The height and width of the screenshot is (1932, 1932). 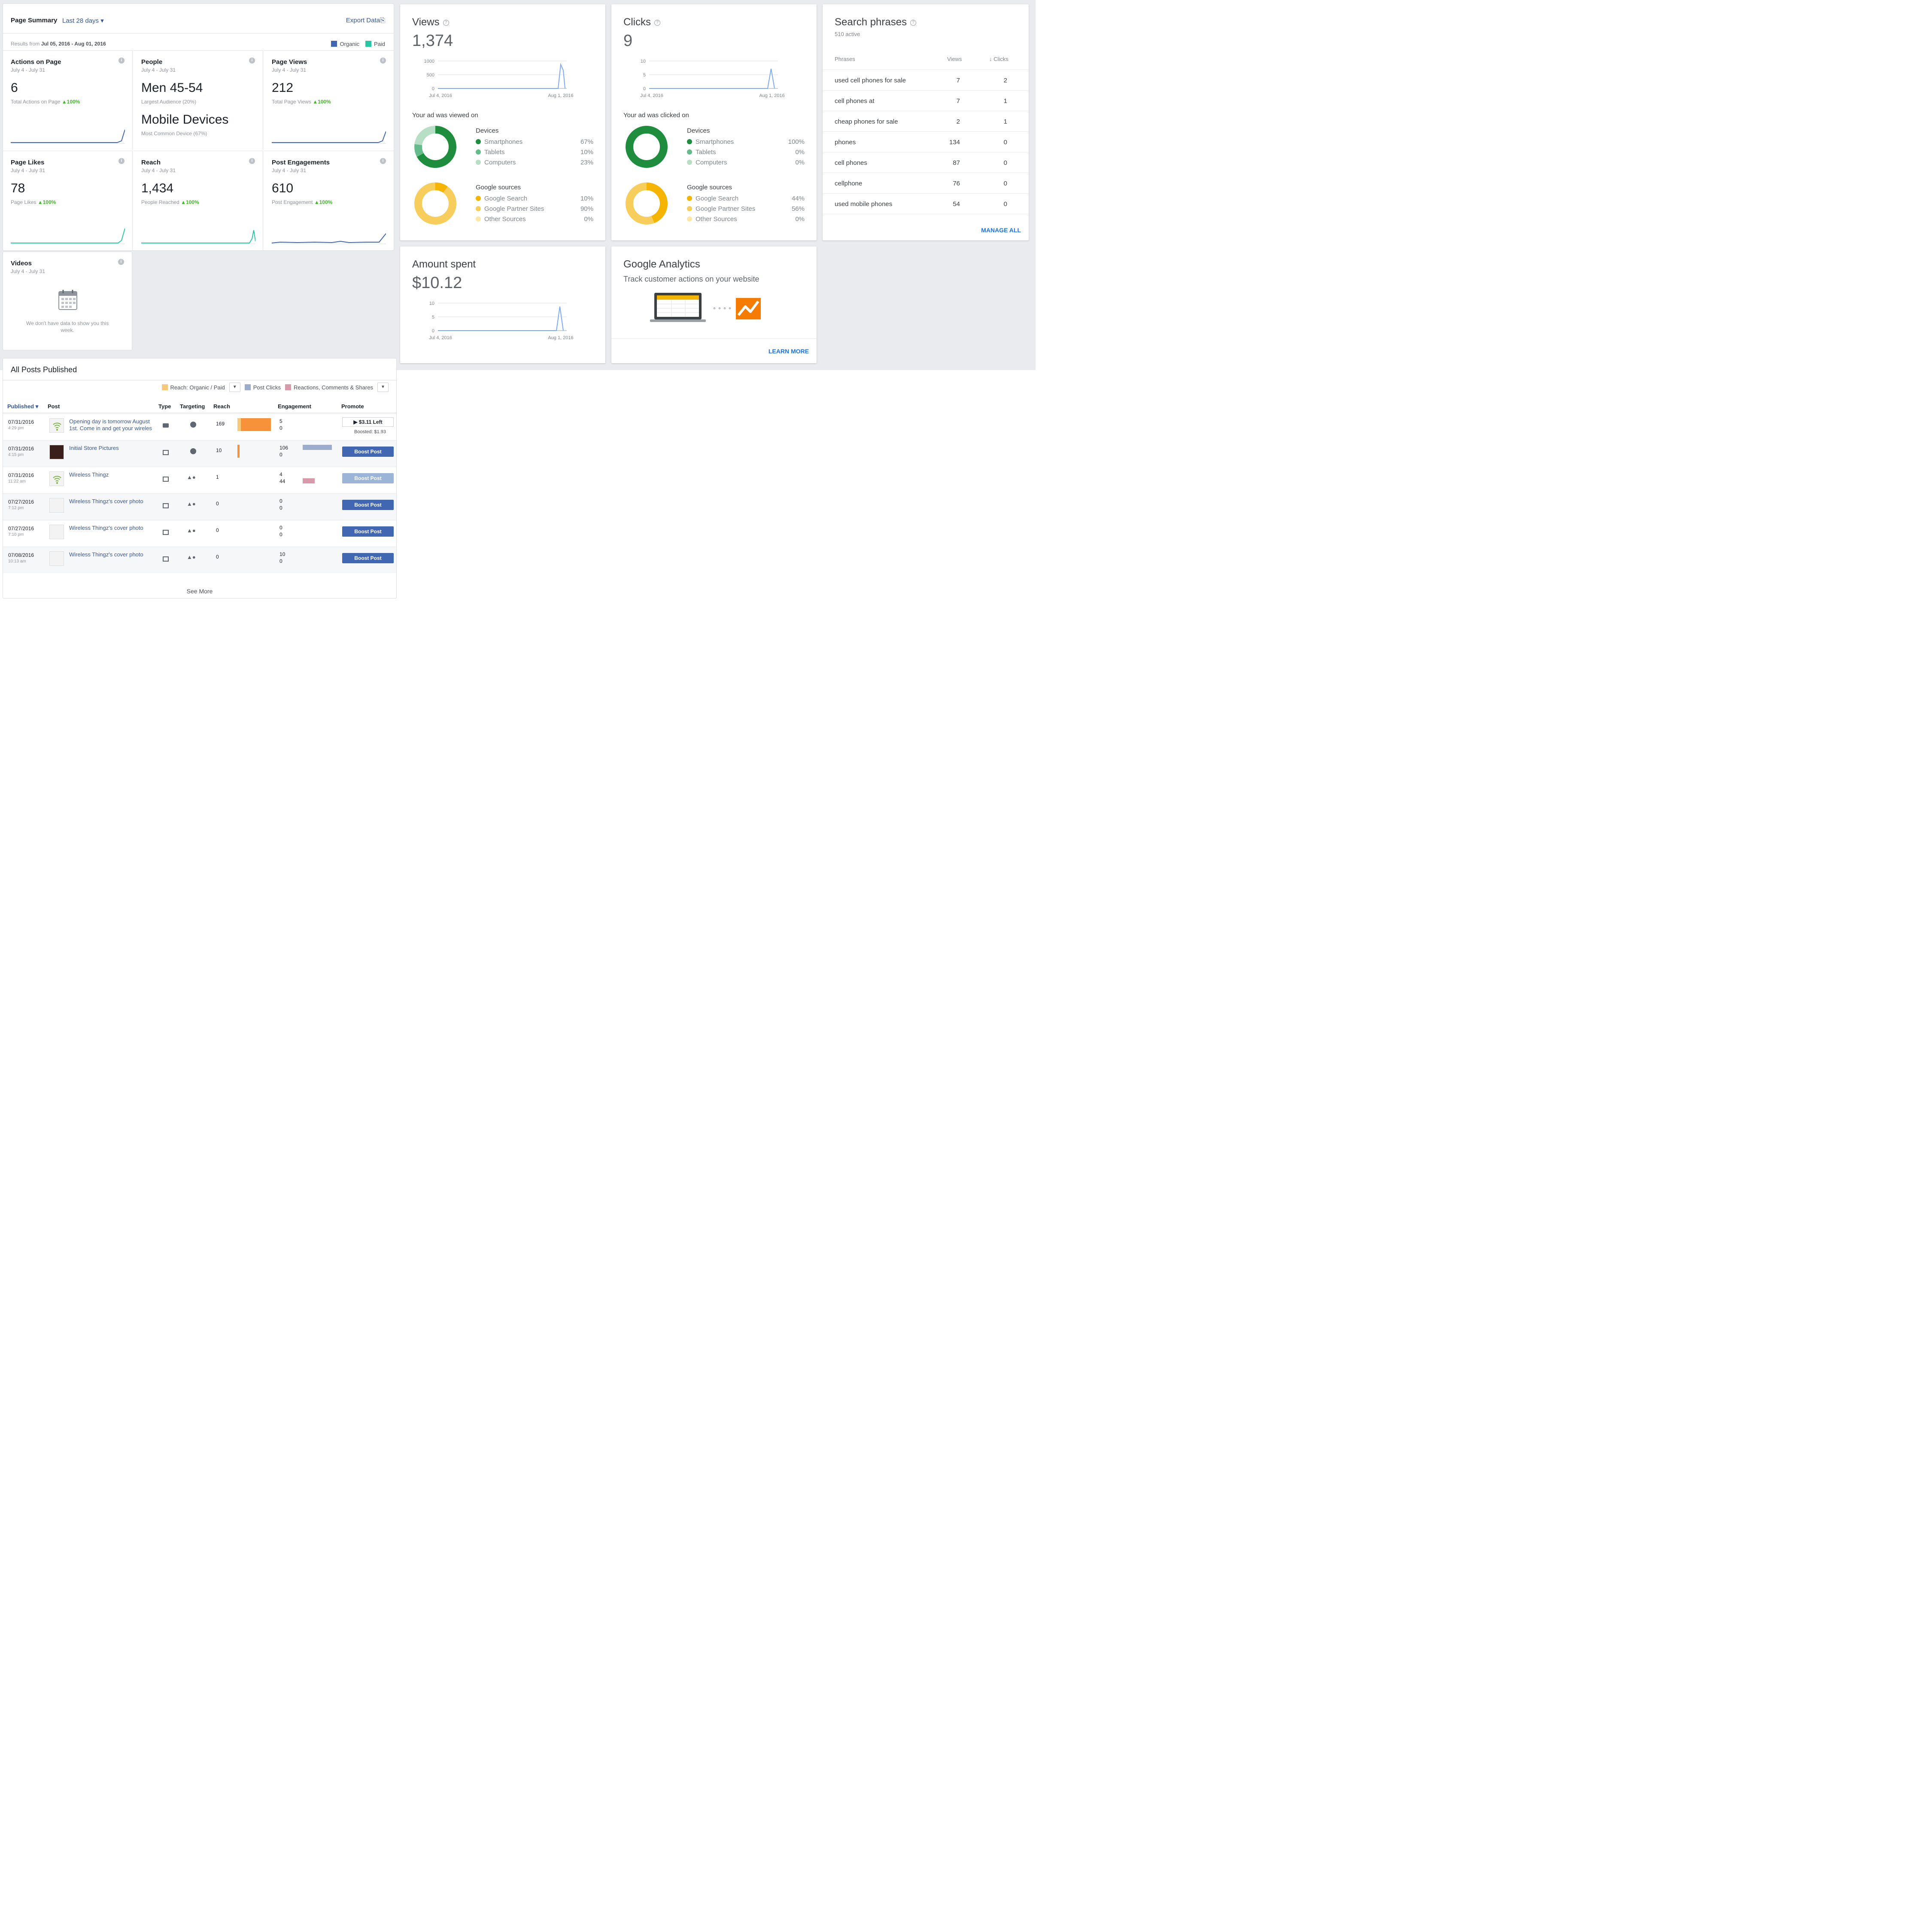 What do you see at coordinates (501, 321) in the screenshot?
I see `amount-line-chart: 10 5 0 Jul 4, 2016 Aug 1, 2016` at bounding box center [501, 321].